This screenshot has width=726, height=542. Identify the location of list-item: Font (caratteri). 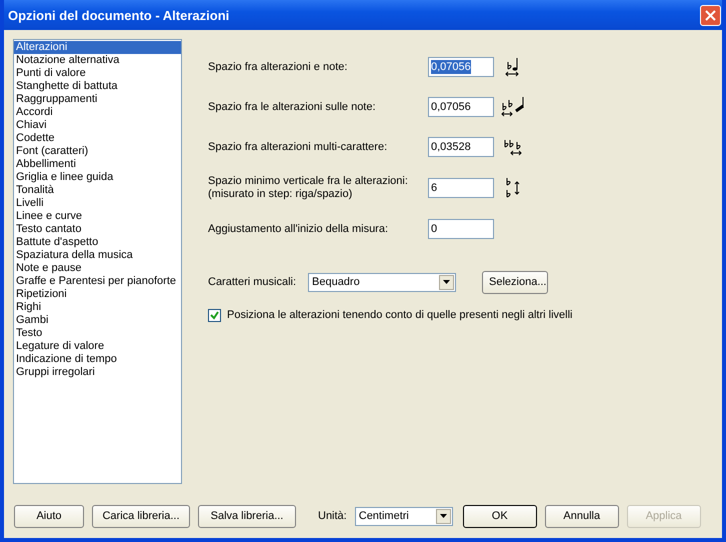
(97, 151).